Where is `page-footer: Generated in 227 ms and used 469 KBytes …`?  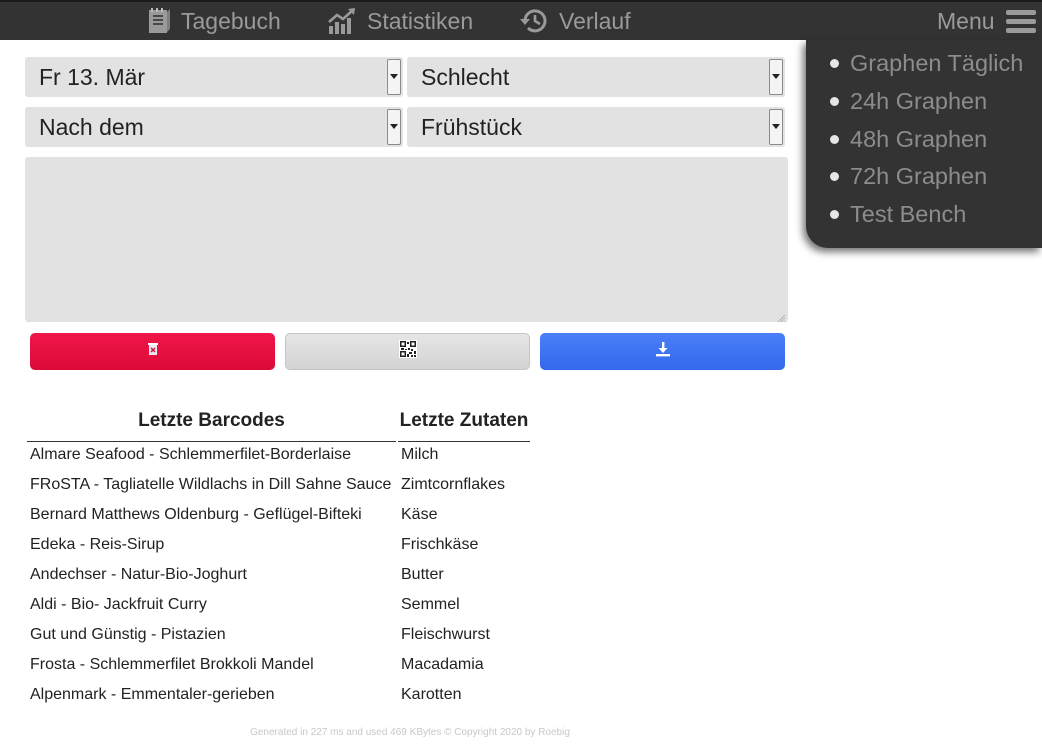
page-footer: Generated in 227 ms and used 469 KBytes … is located at coordinates (410, 732).